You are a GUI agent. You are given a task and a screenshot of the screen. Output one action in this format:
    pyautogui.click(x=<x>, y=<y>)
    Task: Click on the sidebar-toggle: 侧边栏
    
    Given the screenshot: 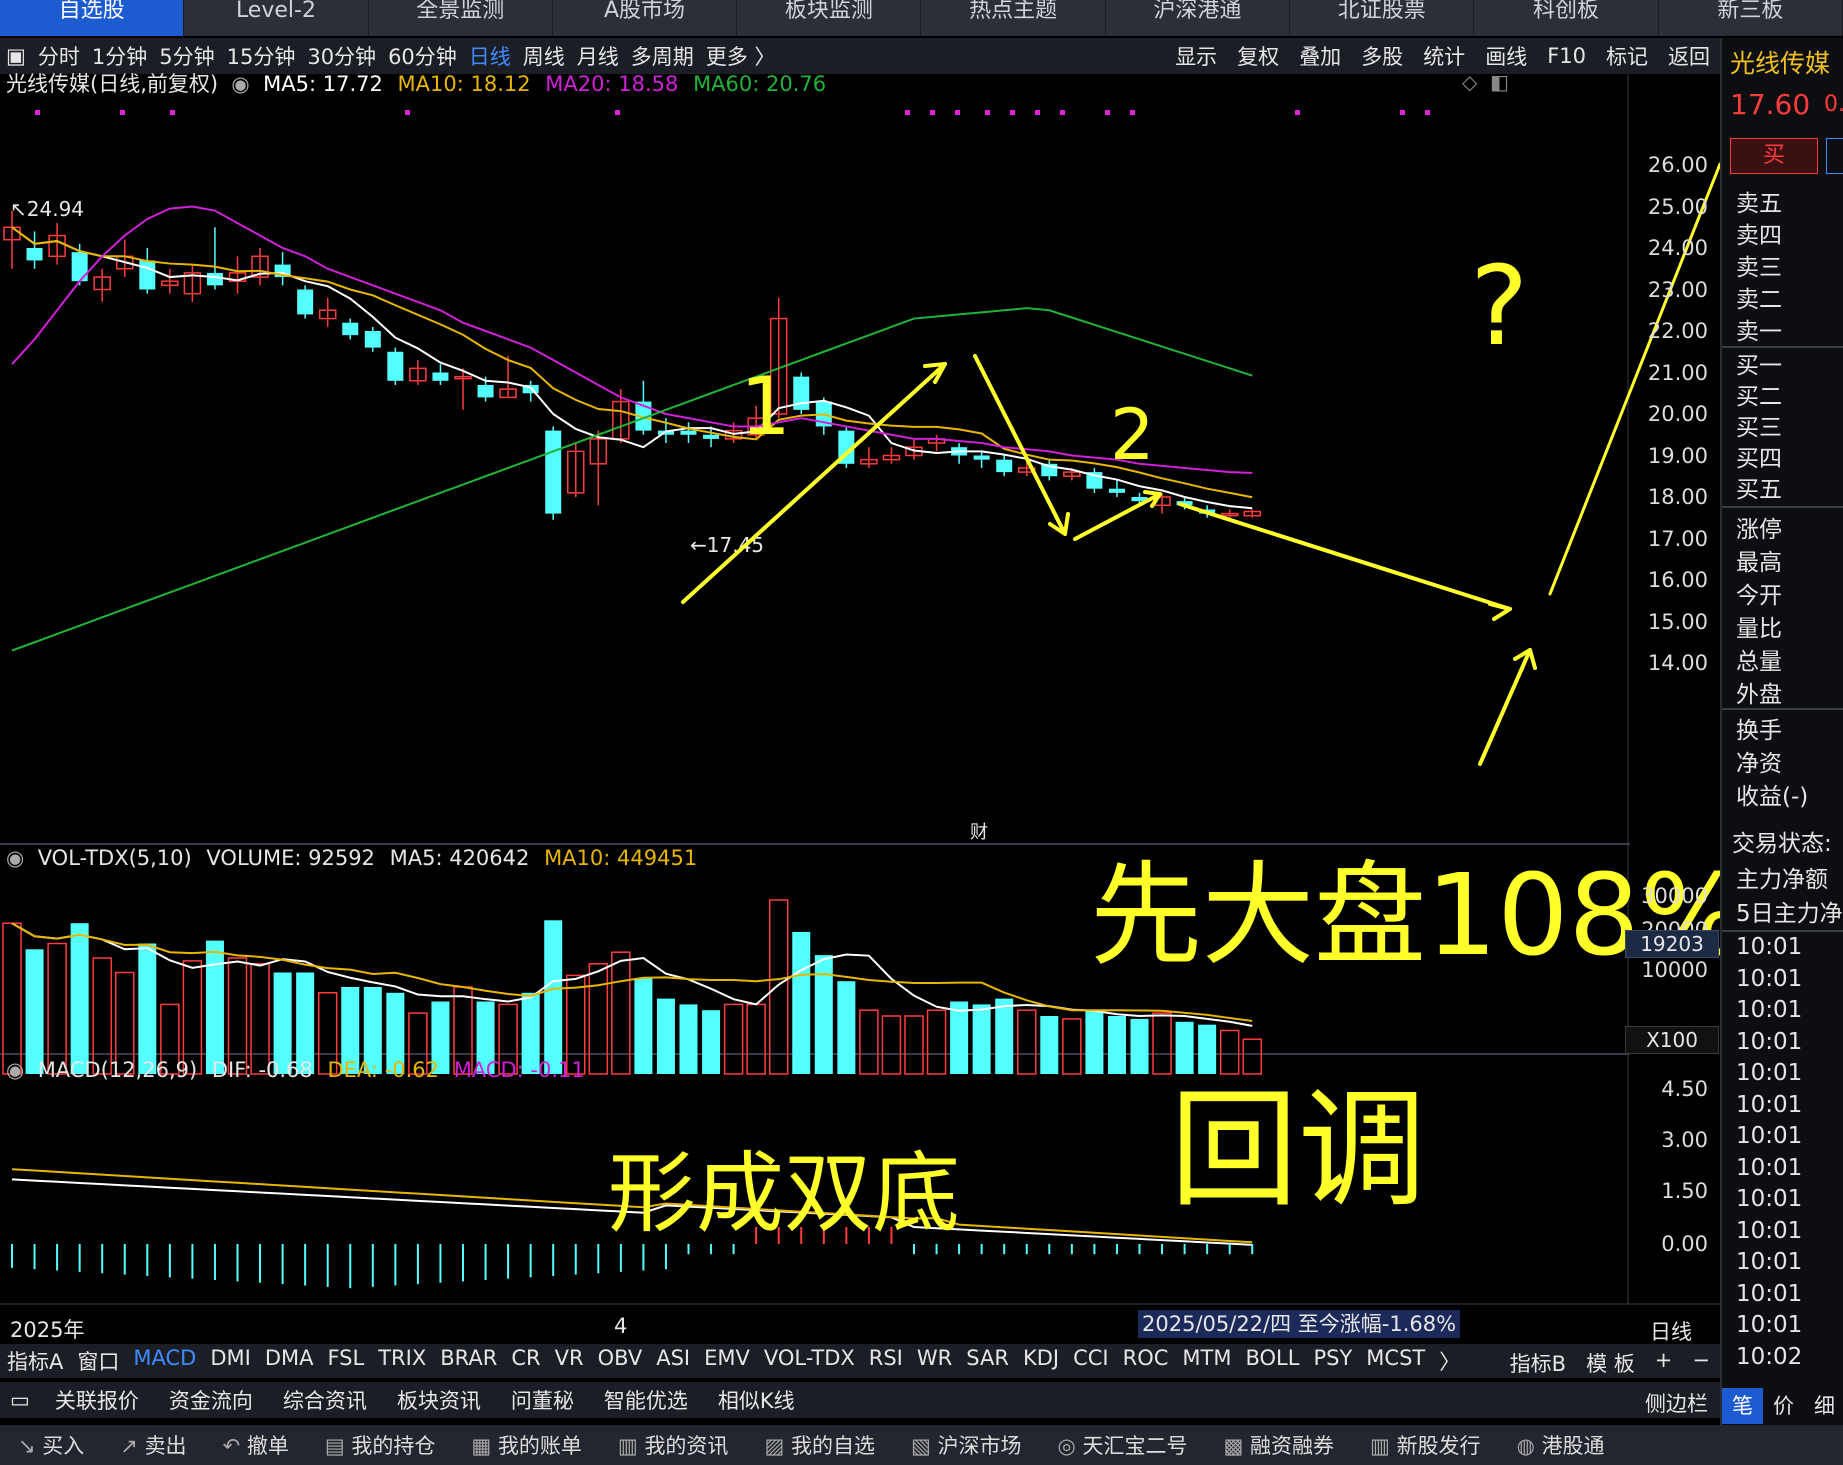 What is the action you would take?
    pyautogui.click(x=1676, y=1403)
    